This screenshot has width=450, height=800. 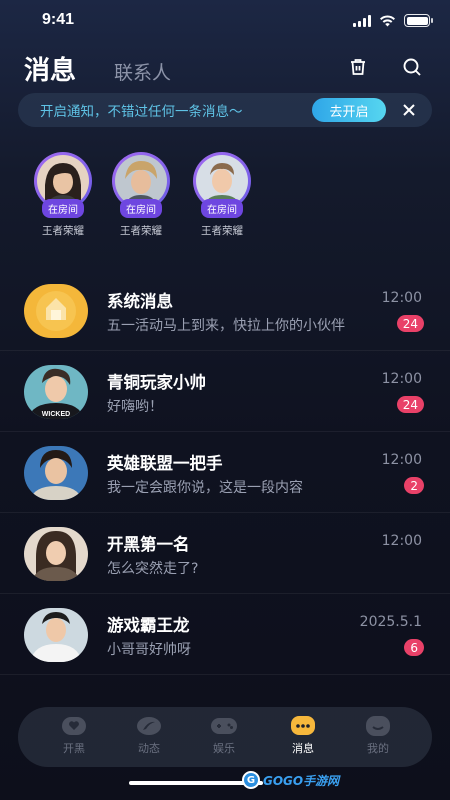 I want to click on close-banner-button, so click(x=409, y=110).